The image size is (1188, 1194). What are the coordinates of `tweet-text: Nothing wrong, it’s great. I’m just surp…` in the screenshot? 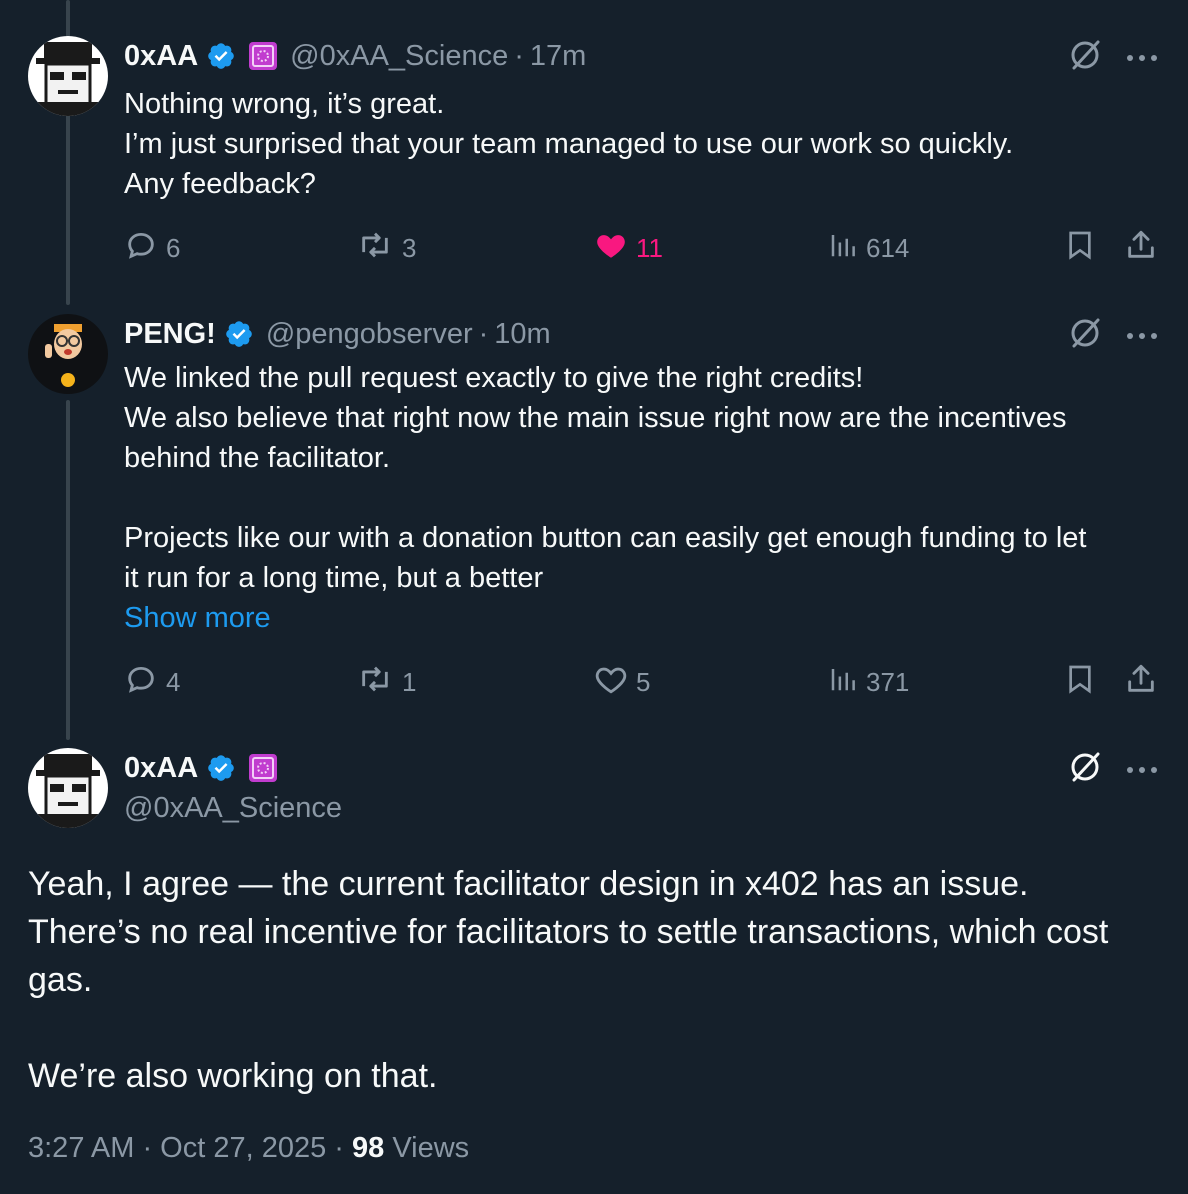 It's located at (644, 144).